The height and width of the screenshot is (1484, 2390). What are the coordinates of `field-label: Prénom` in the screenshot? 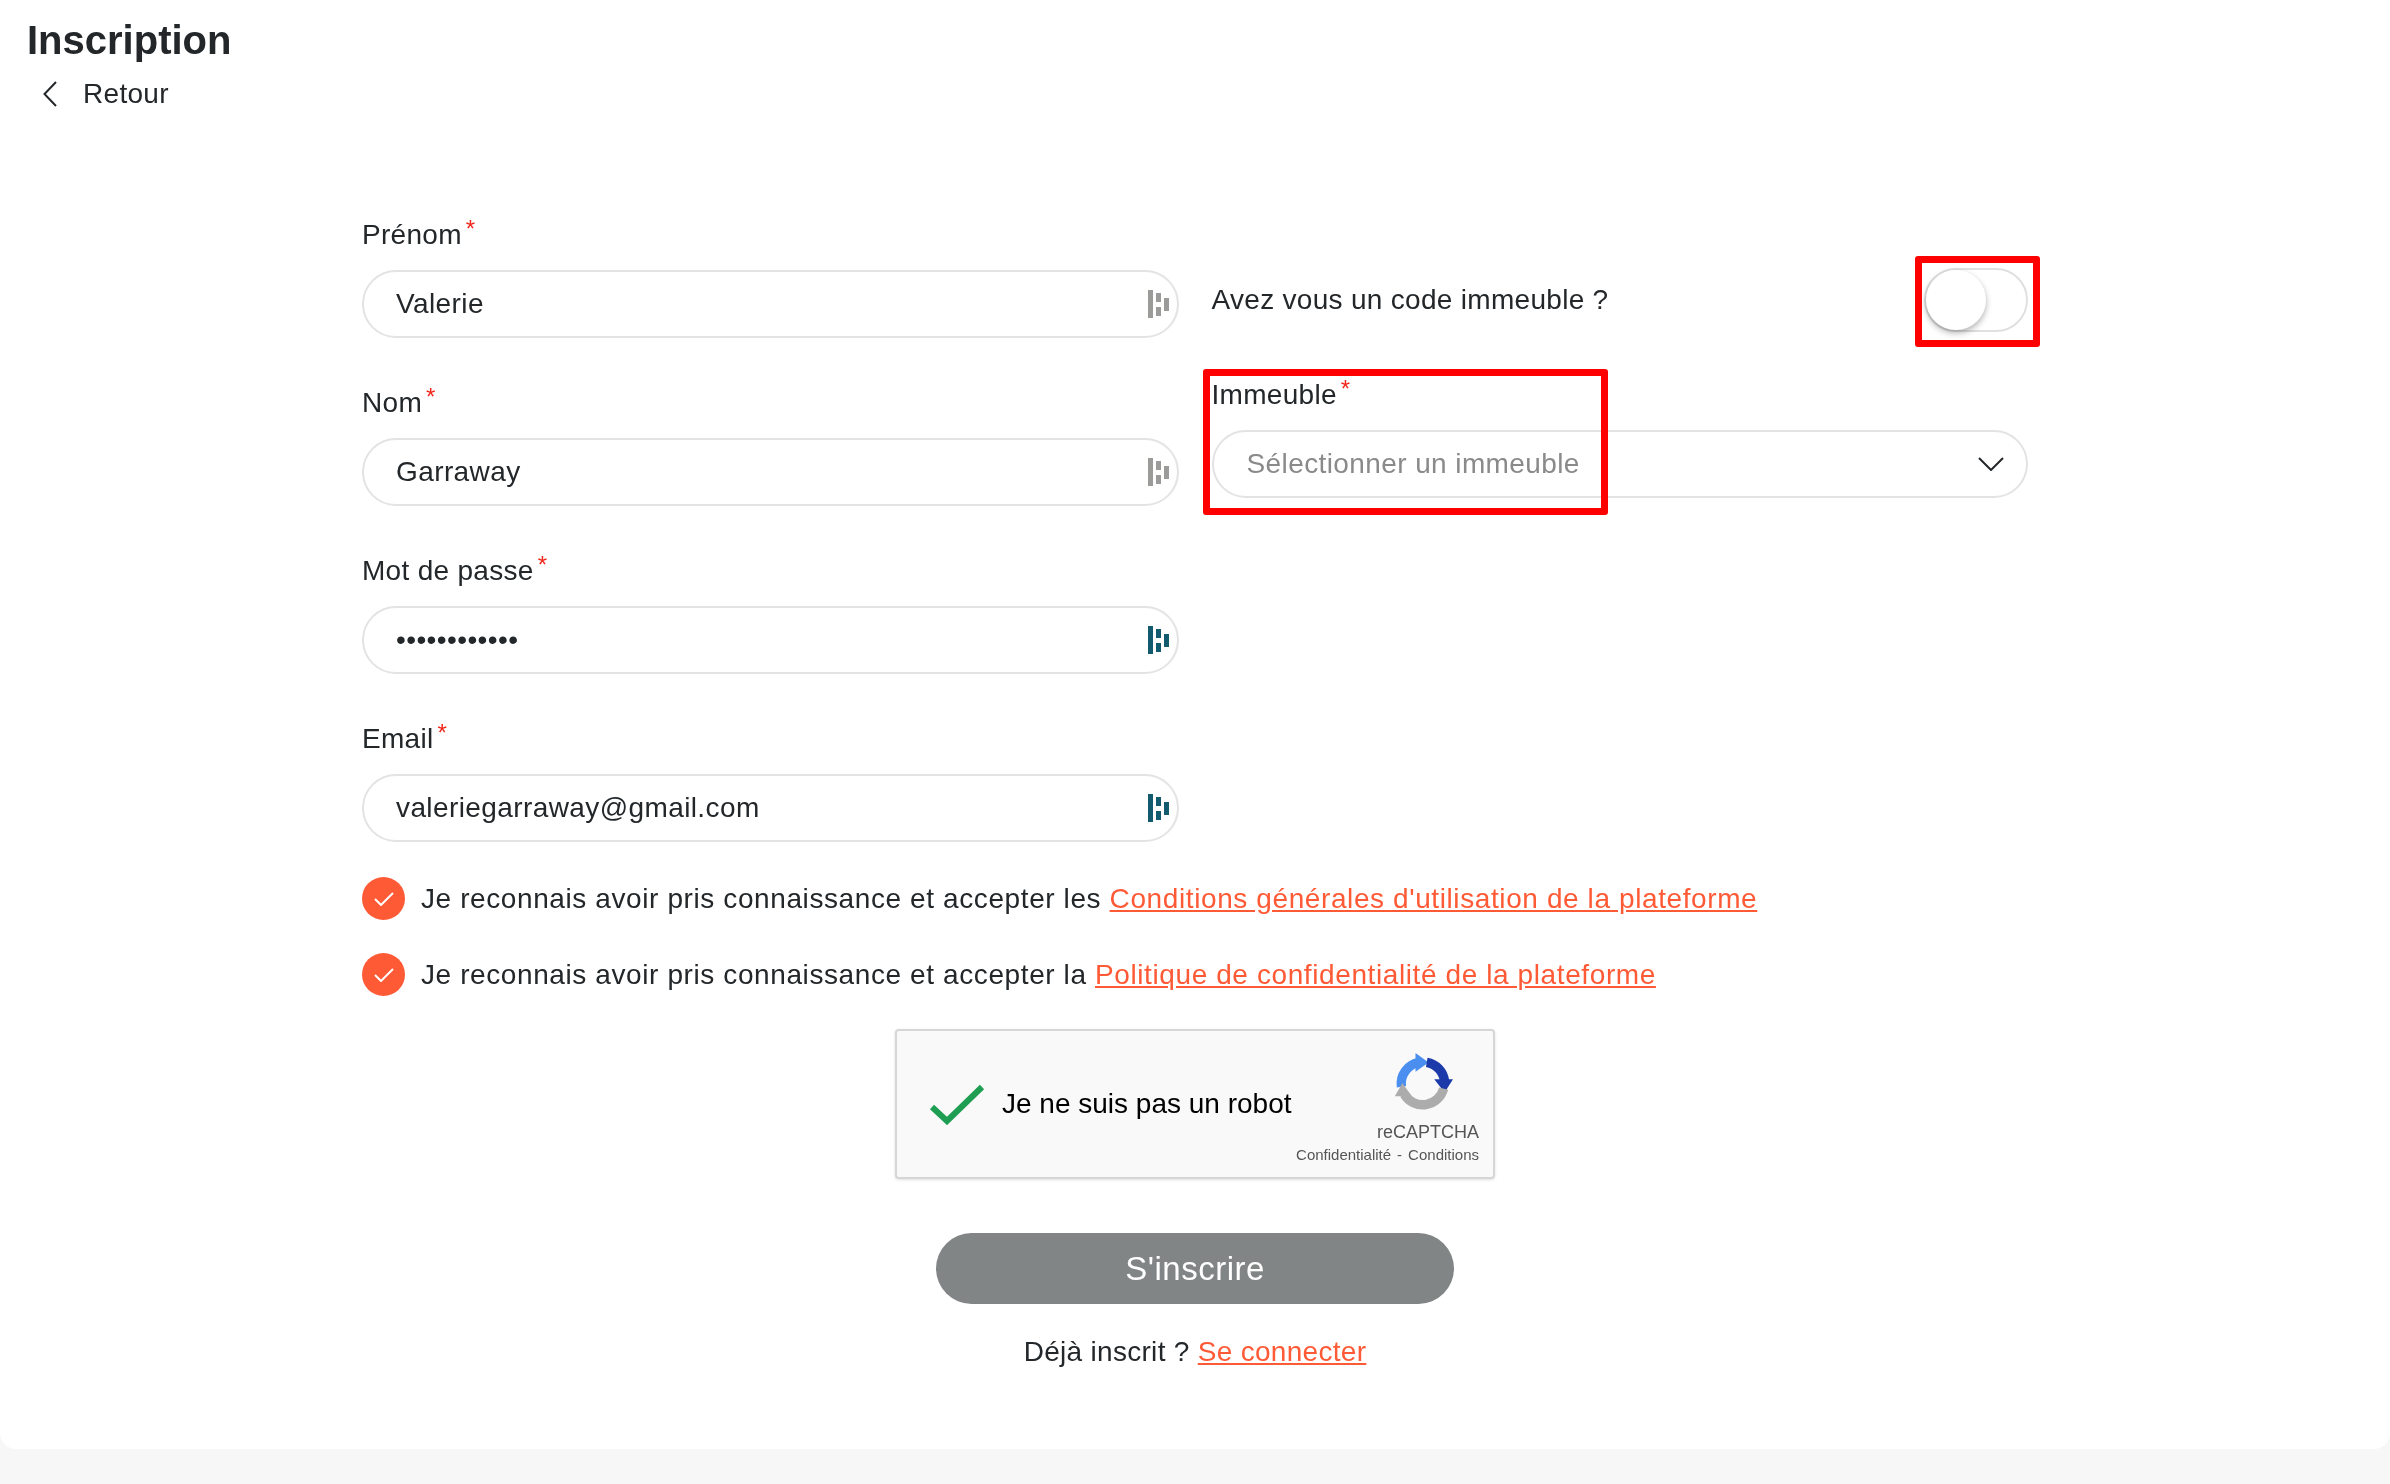 It's located at (412, 235).